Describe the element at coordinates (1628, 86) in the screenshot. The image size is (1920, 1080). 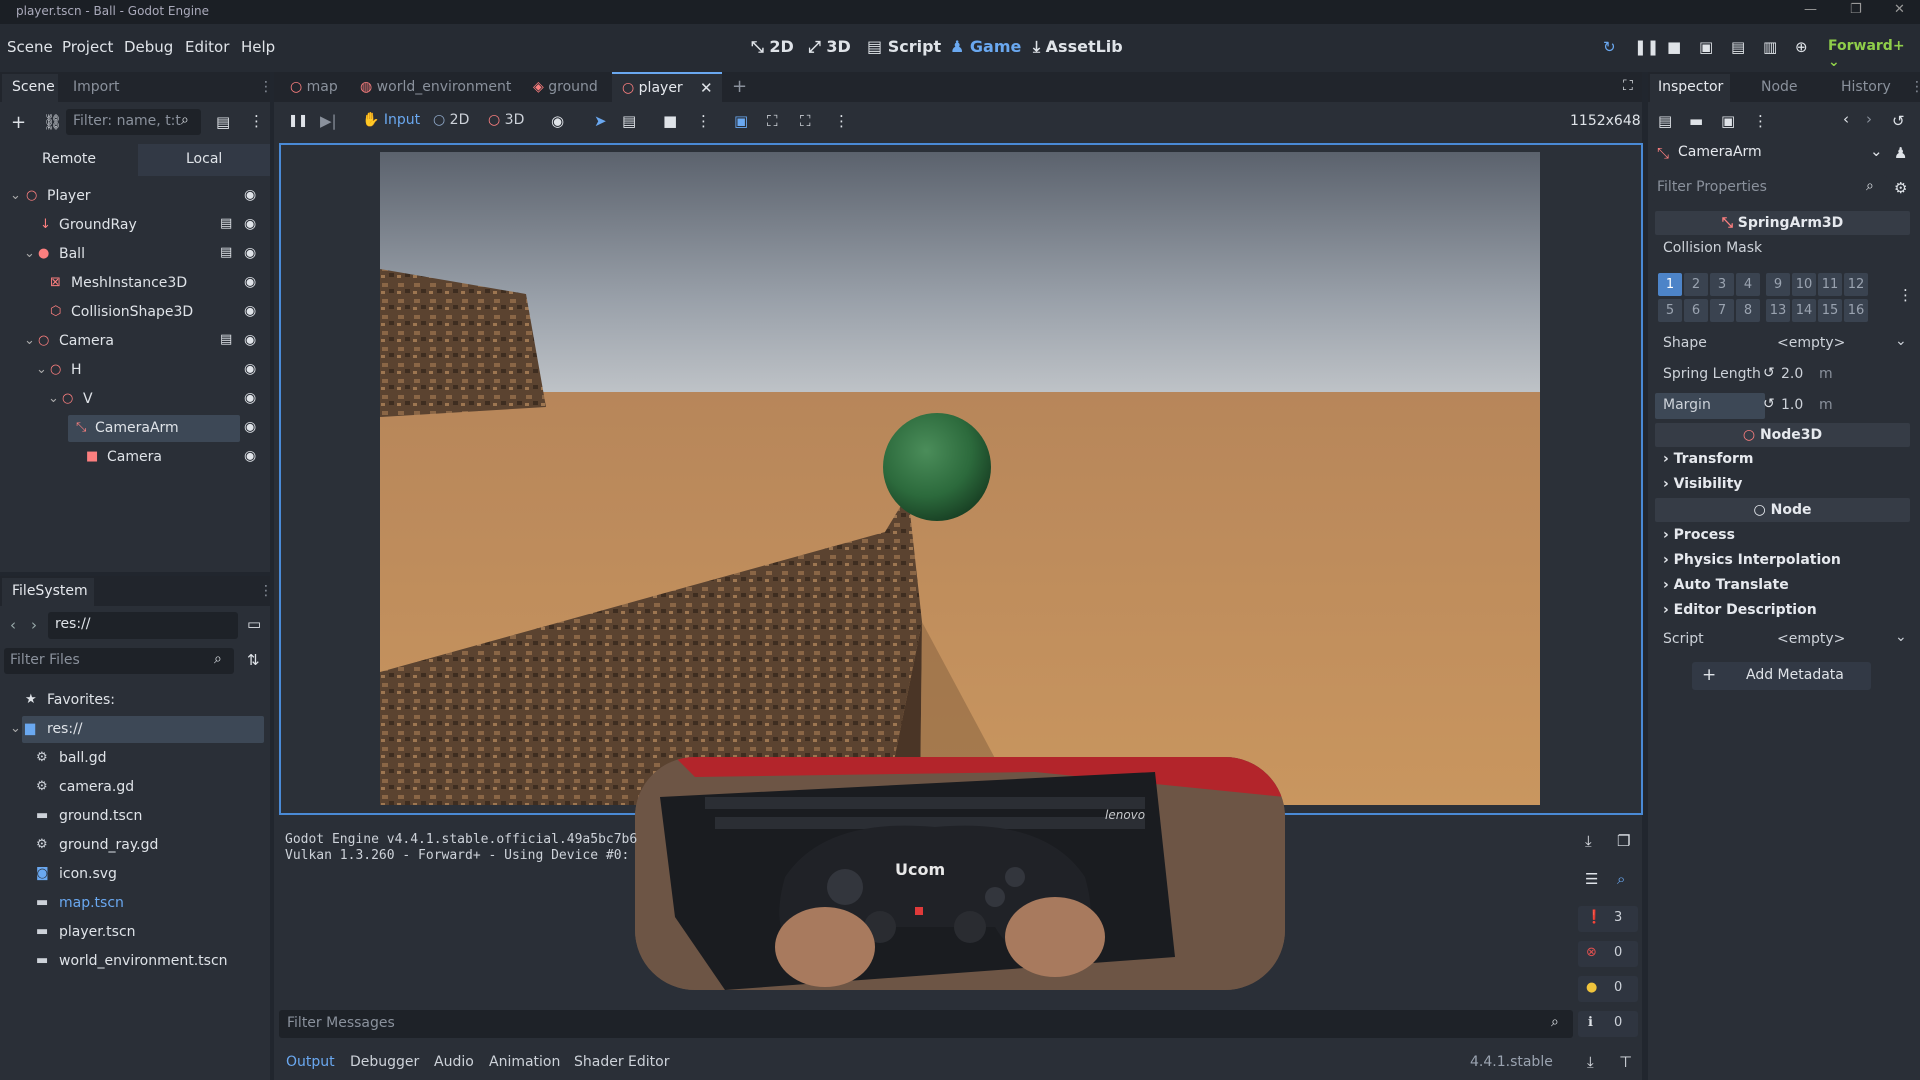
I see `distraction-free-icon: ⛶` at that location.